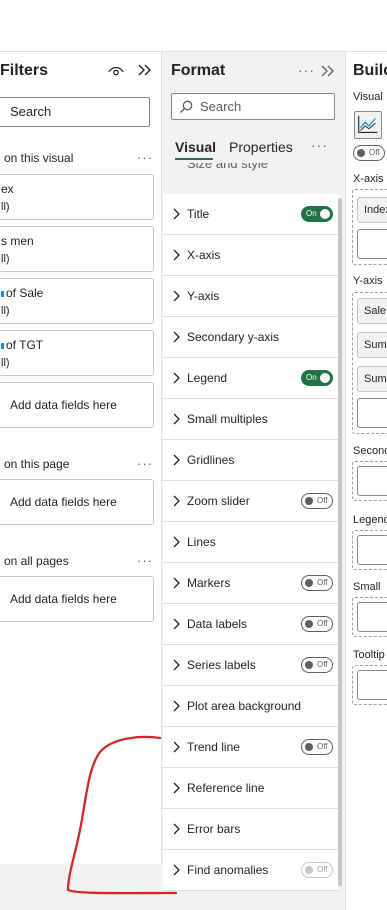 The image size is (387, 910). What do you see at coordinates (251, 624) in the screenshot?
I see `format-card-data-labels: Data labels Off` at bounding box center [251, 624].